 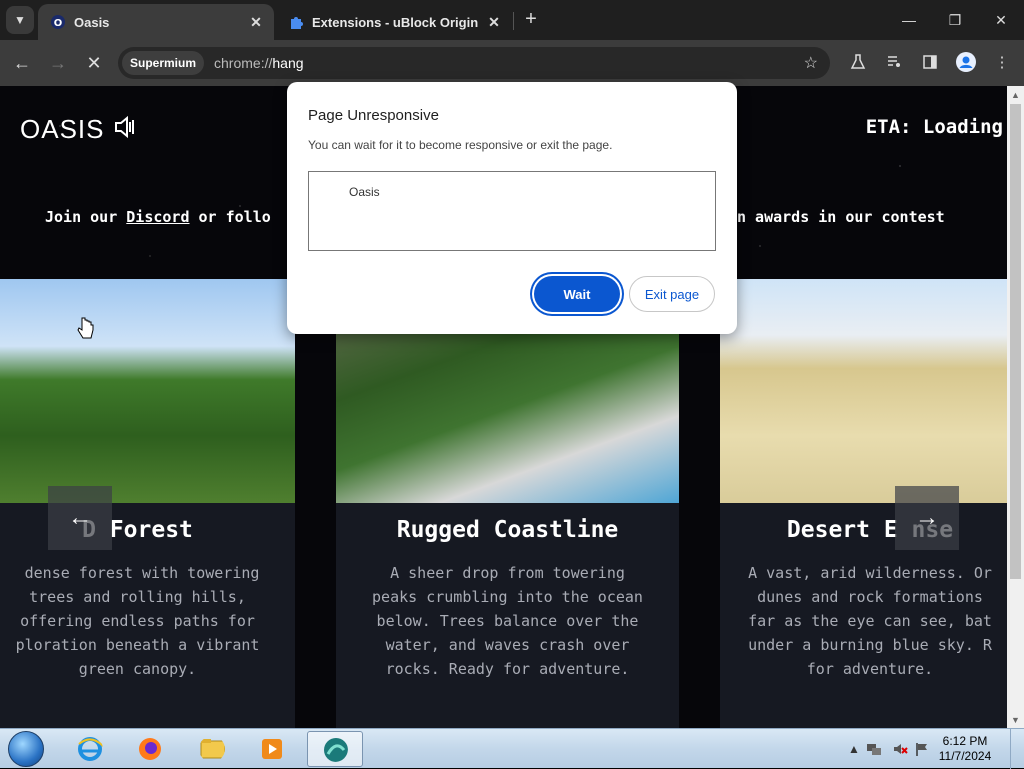 What do you see at coordinates (512, 211) in the screenshot?
I see `unresponsive-pages-list: Oasis` at bounding box center [512, 211].